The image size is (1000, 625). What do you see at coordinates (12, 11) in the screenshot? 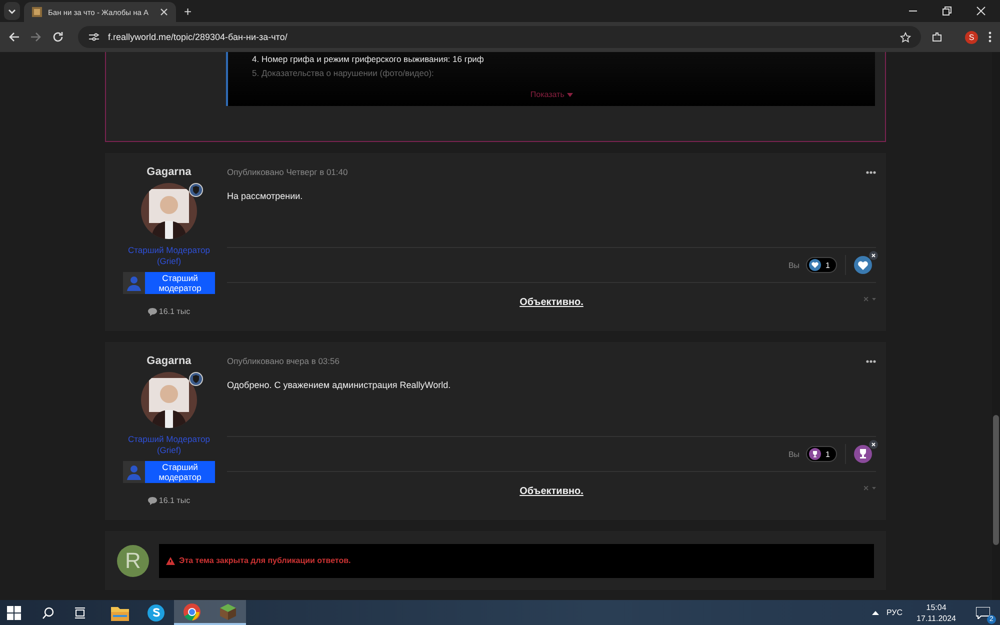
I see `tab-search-icon` at bounding box center [12, 11].